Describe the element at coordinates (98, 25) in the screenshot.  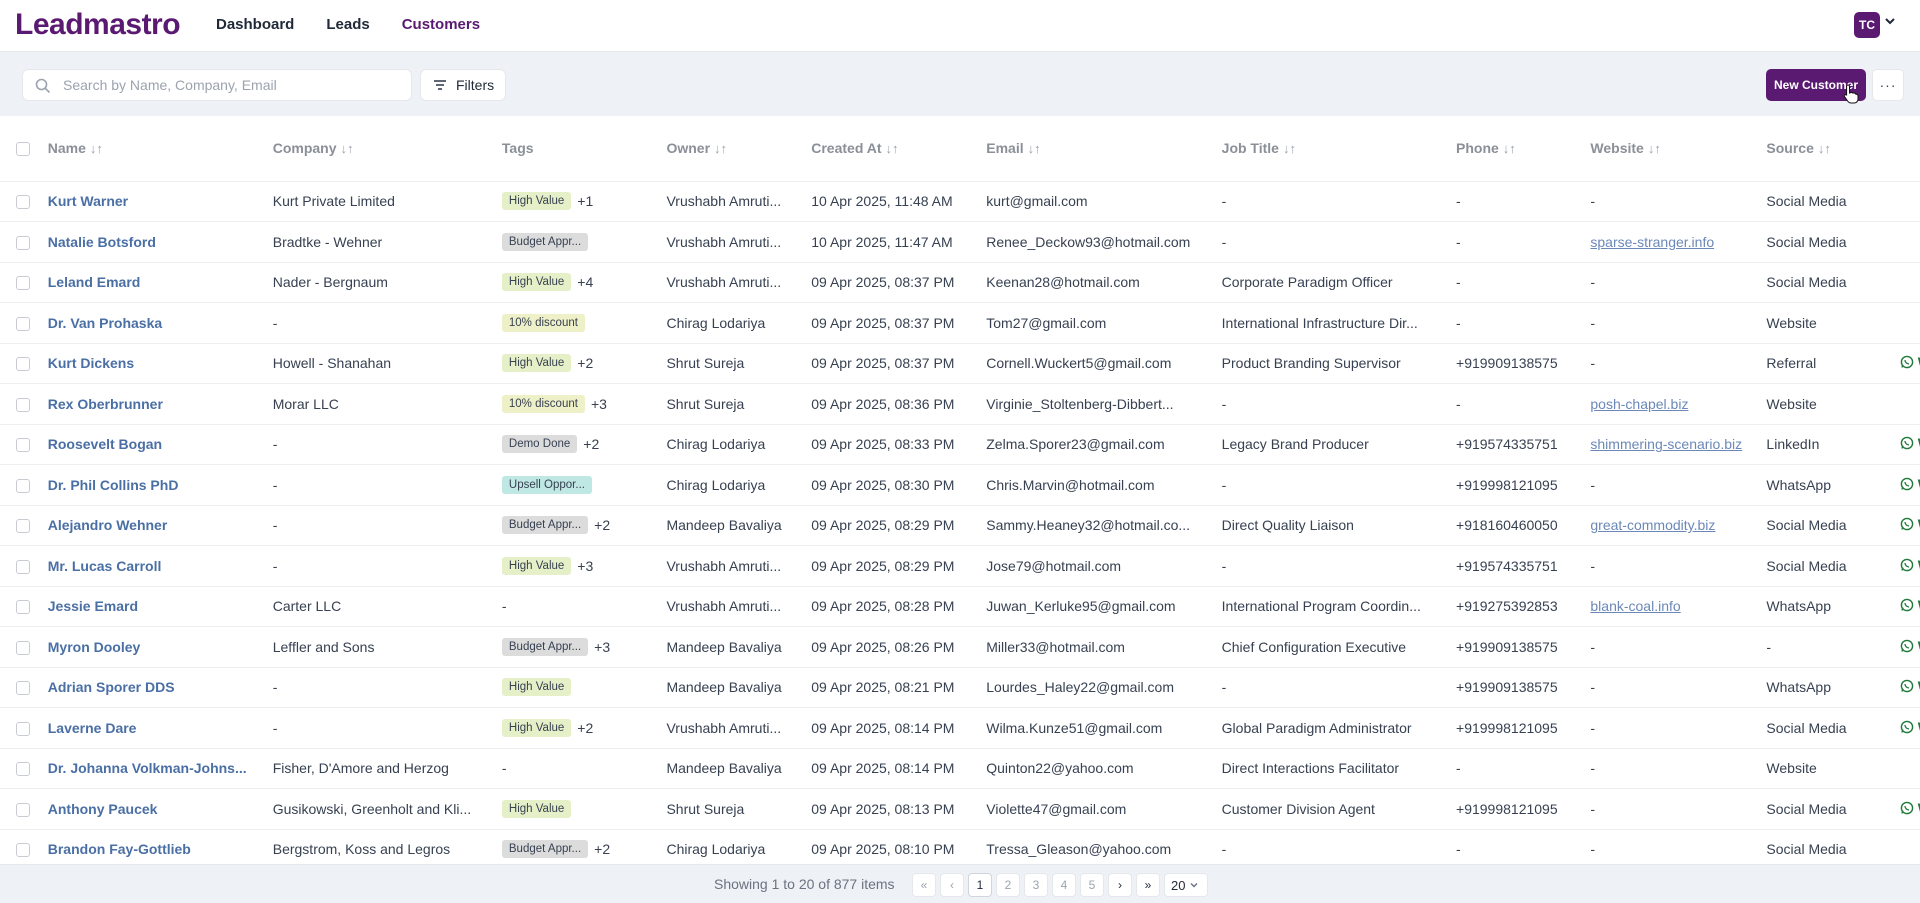
I see `app-logo: Leadmastro` at that location.